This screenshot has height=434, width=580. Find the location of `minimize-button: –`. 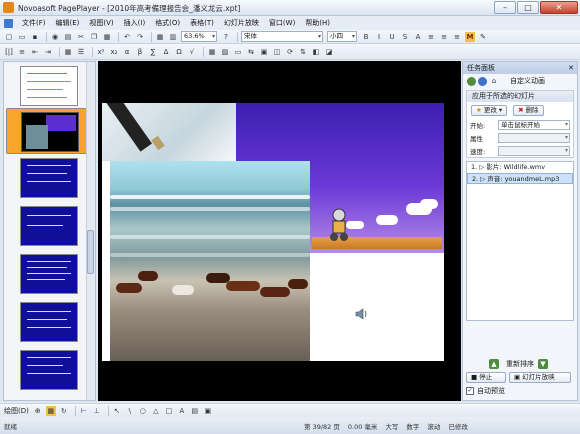

minimize-button: – is located at coordinates (505, 7).